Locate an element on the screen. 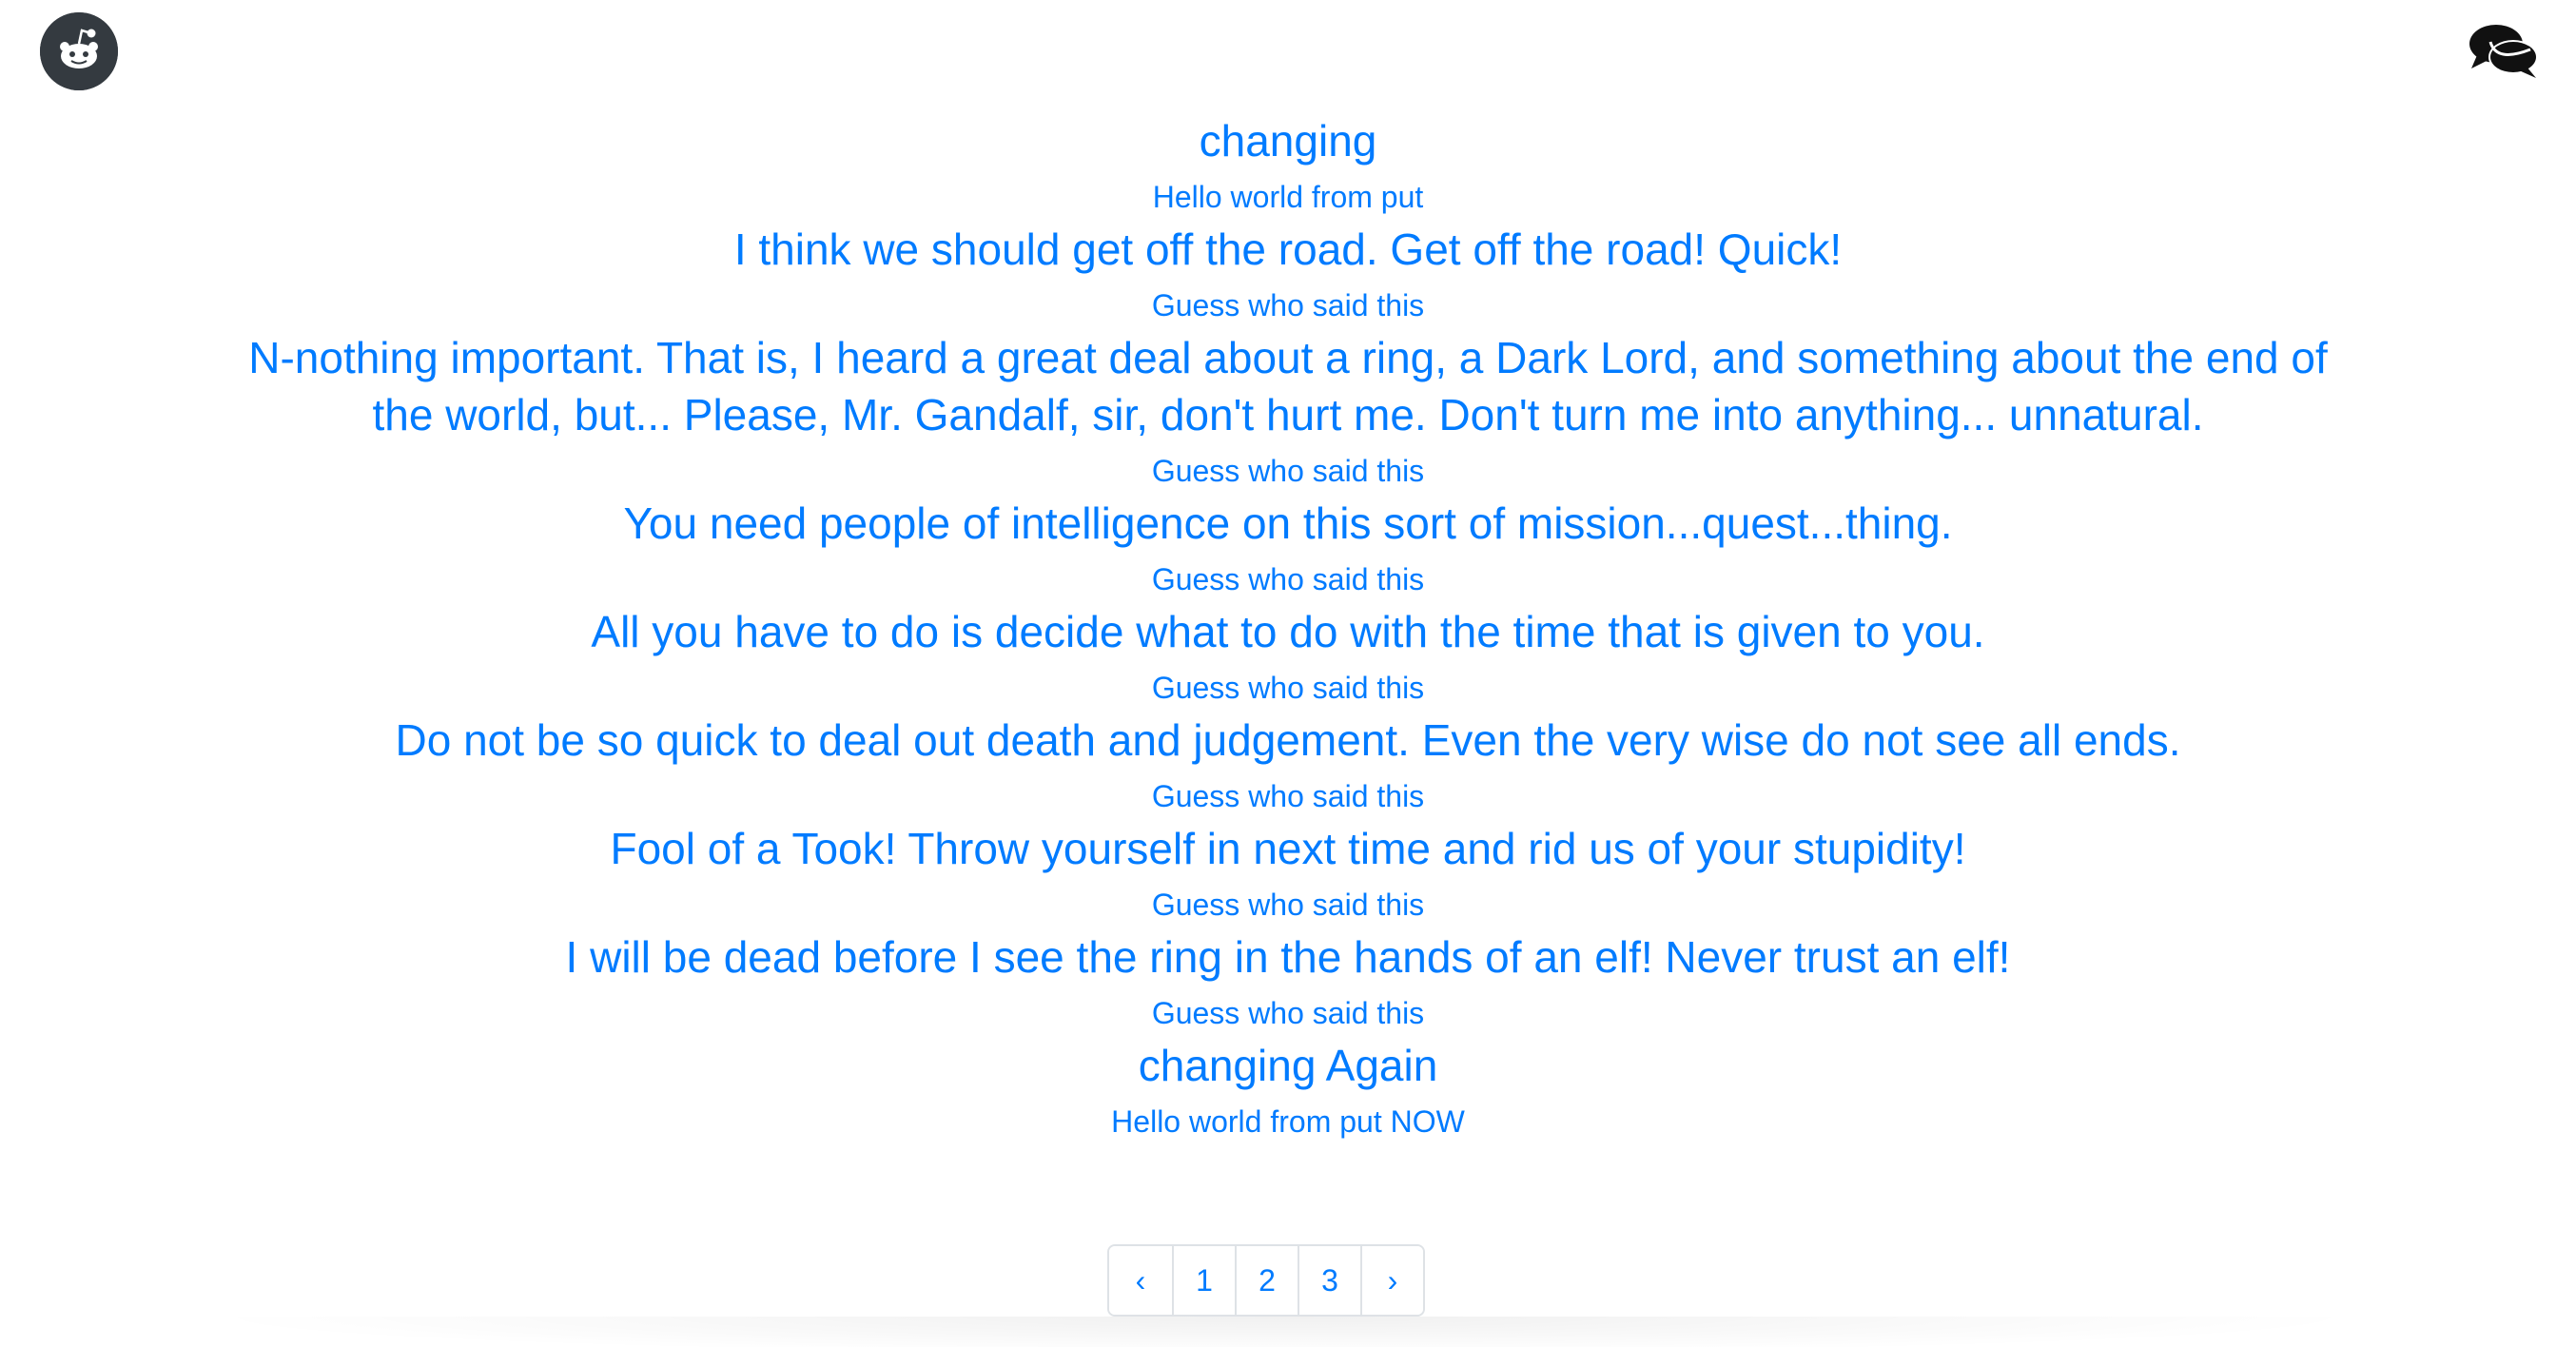 The image size is (2576, 1347). pagination-next-button: › is located at coordinates (1392, 1280).